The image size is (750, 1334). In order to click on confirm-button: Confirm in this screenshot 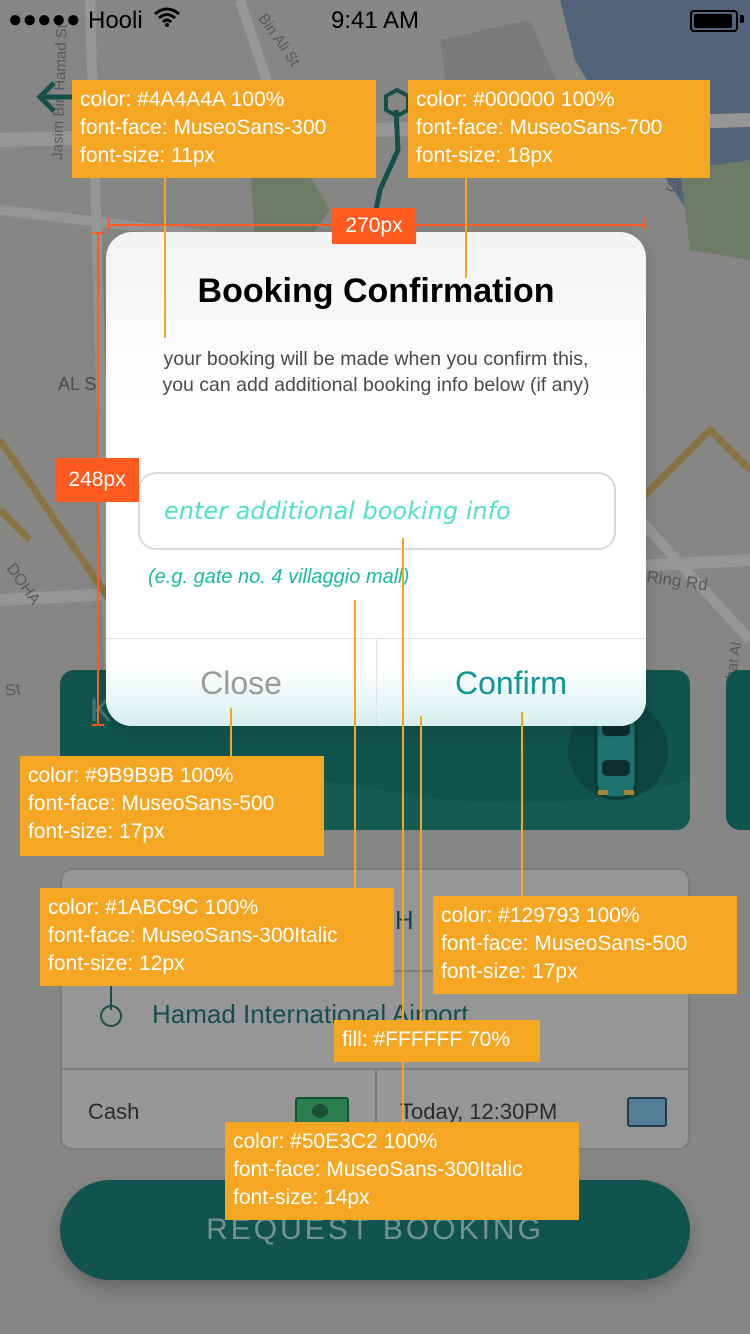, I will do `click(511, 682)`.